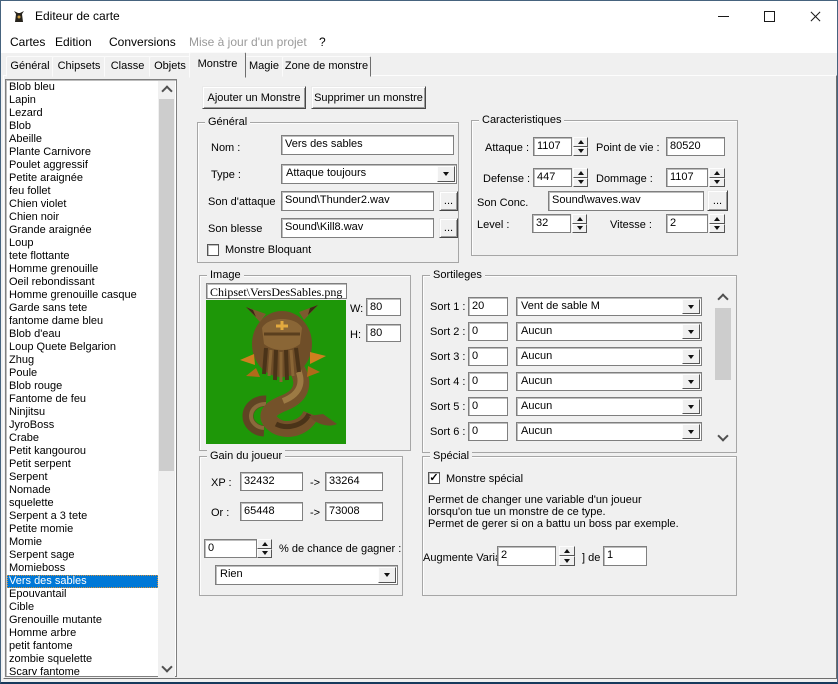 This screenshot has height=684, width=838. Describe the element at coordinates (82, 360) in the screenshot. I see `list-item: Zhug` at that location.